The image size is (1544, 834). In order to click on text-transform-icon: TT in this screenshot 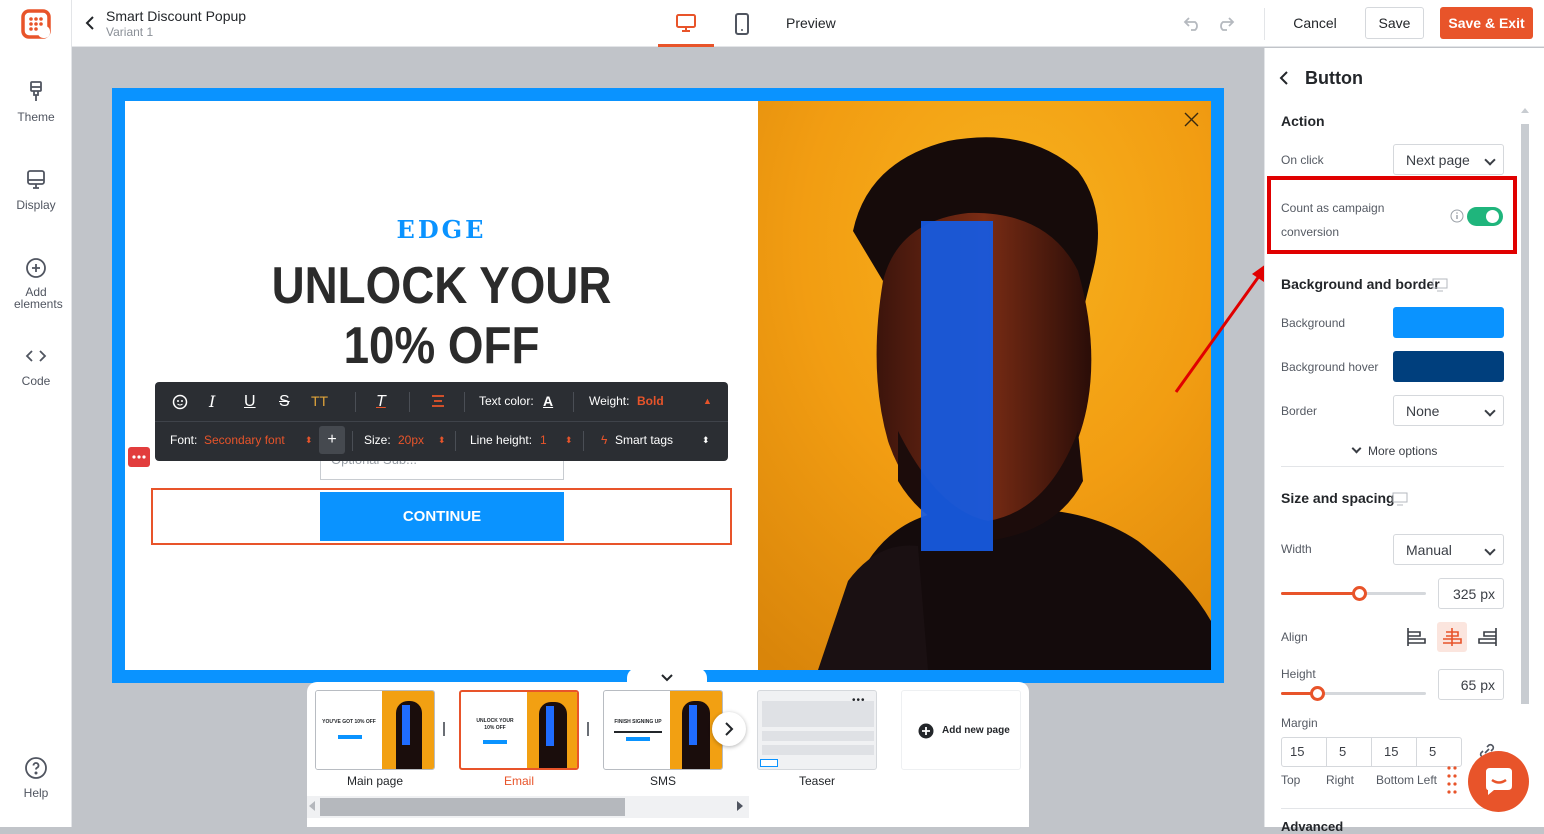, I will do `click(319, 401)`.